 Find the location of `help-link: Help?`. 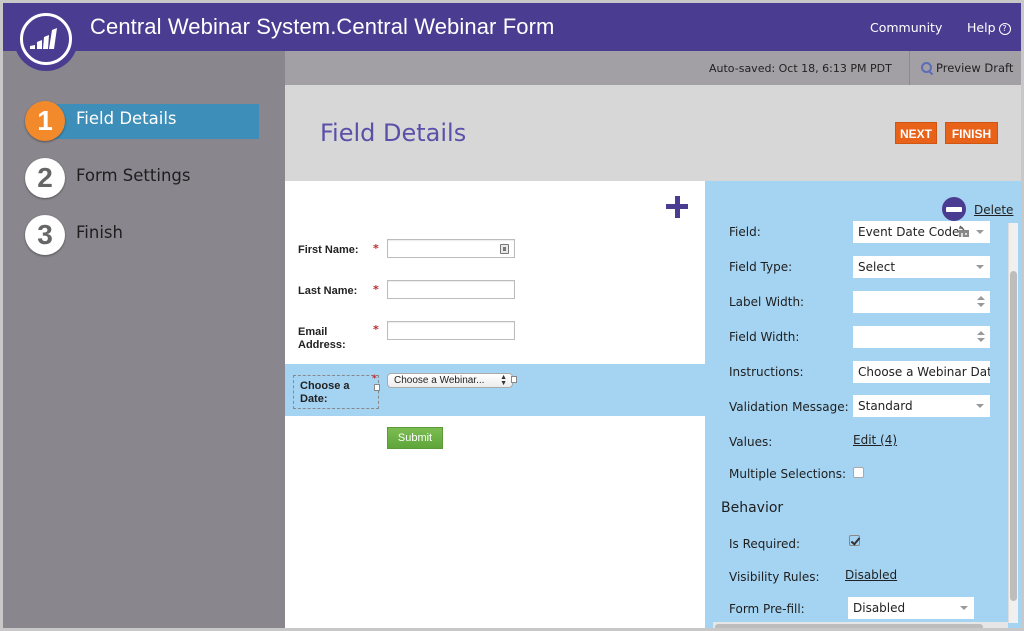

help-link: Help? is located at coordinates (989, 27).